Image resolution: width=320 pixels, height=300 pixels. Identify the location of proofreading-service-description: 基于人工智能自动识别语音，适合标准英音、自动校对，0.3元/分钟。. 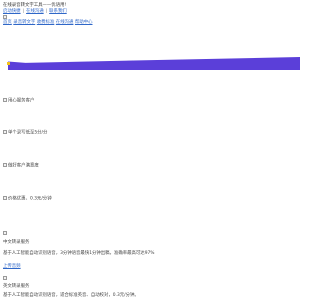
(71, 295).